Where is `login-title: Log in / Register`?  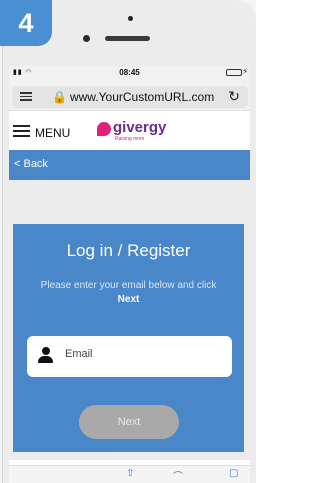 login-title: Log in / Register is located at coordinates (128, 250).